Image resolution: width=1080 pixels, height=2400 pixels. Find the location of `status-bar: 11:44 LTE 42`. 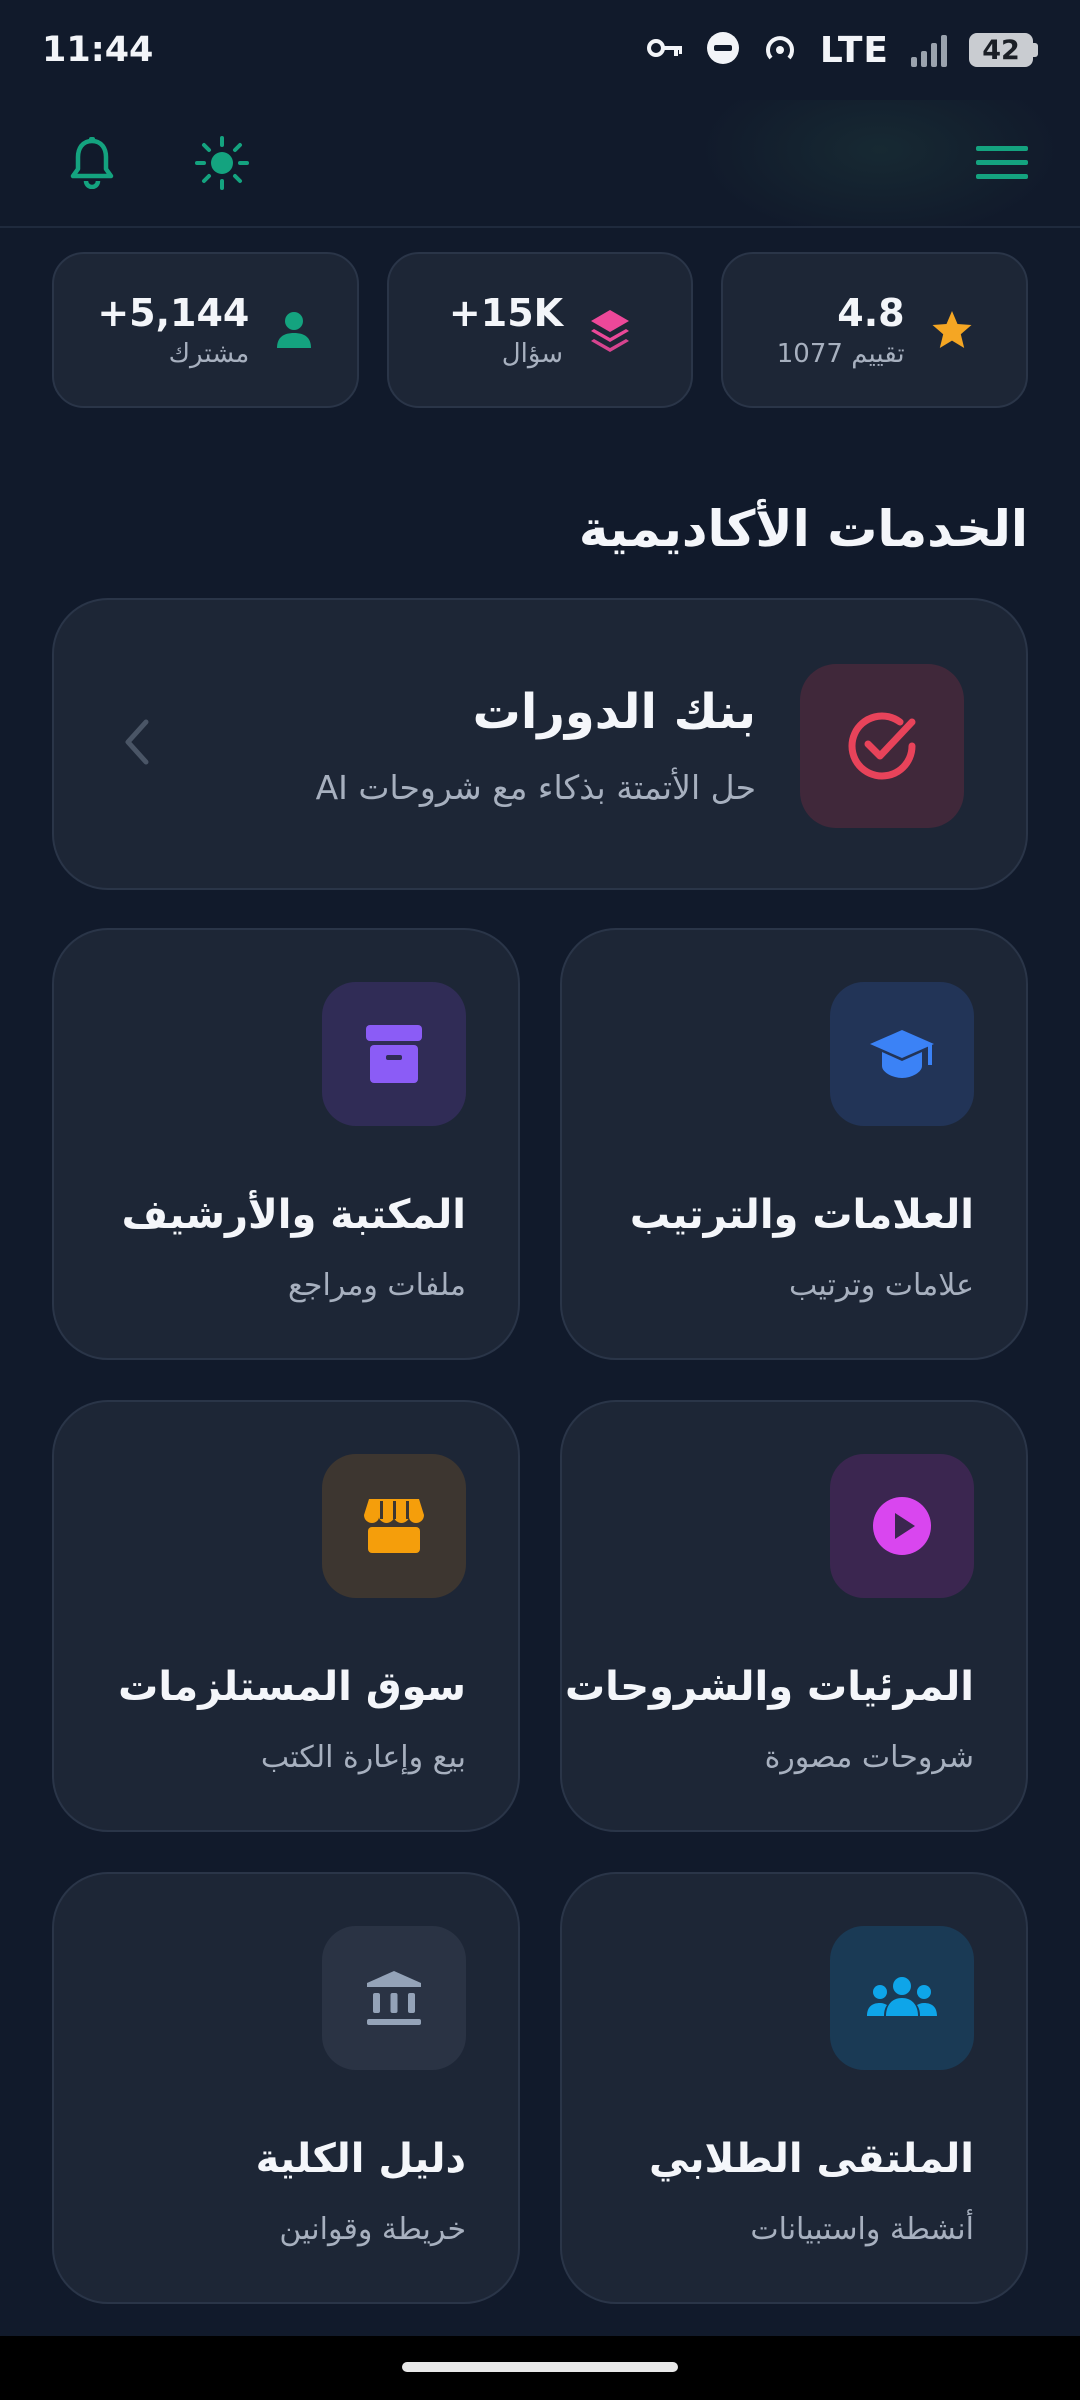

status-bar: 11:44 LTE 42 is located at coordinates (540, 50).